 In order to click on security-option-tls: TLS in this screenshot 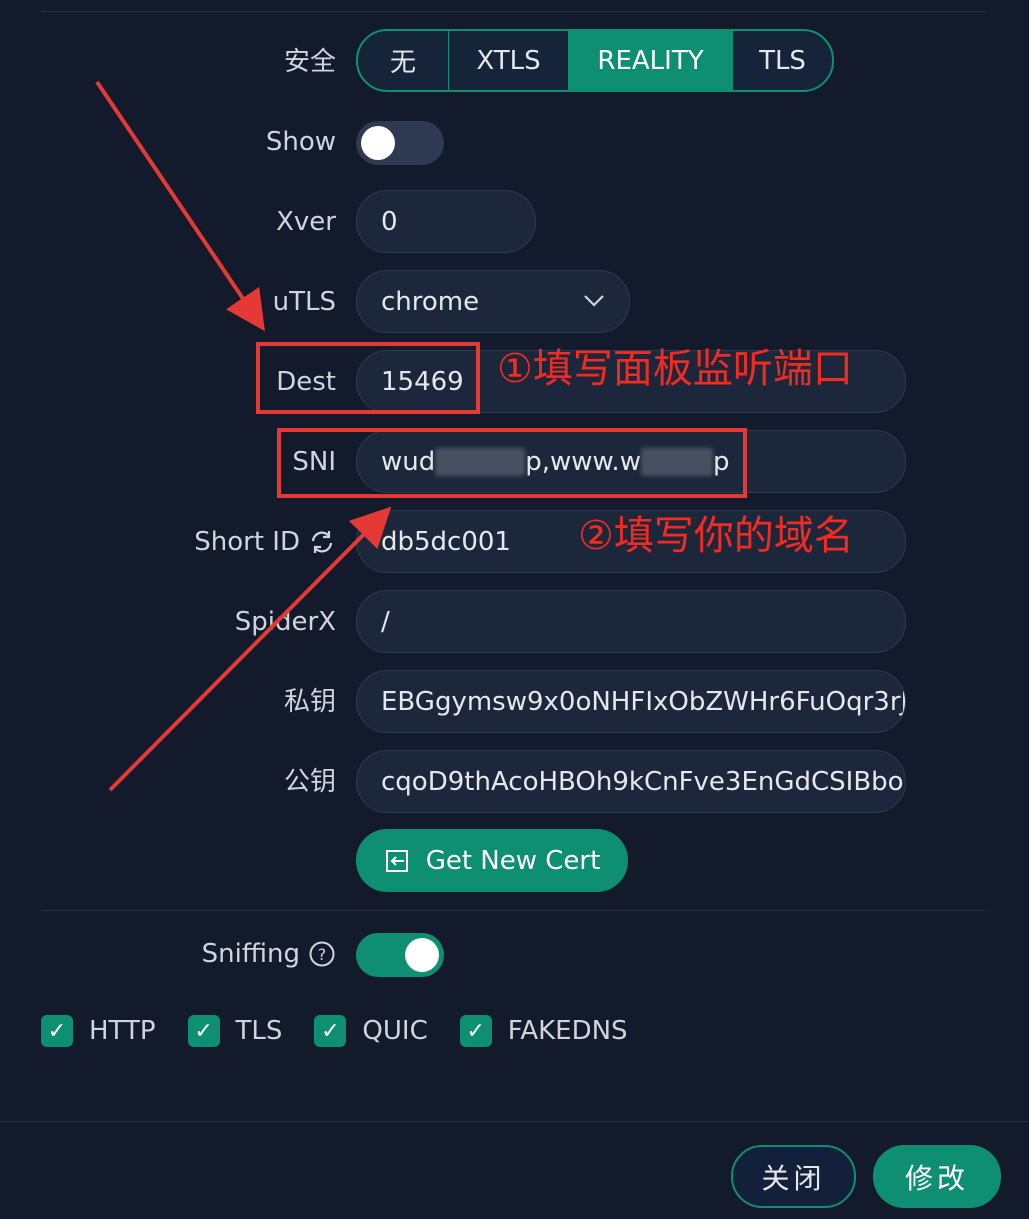, I will do `click(782, 60)`.